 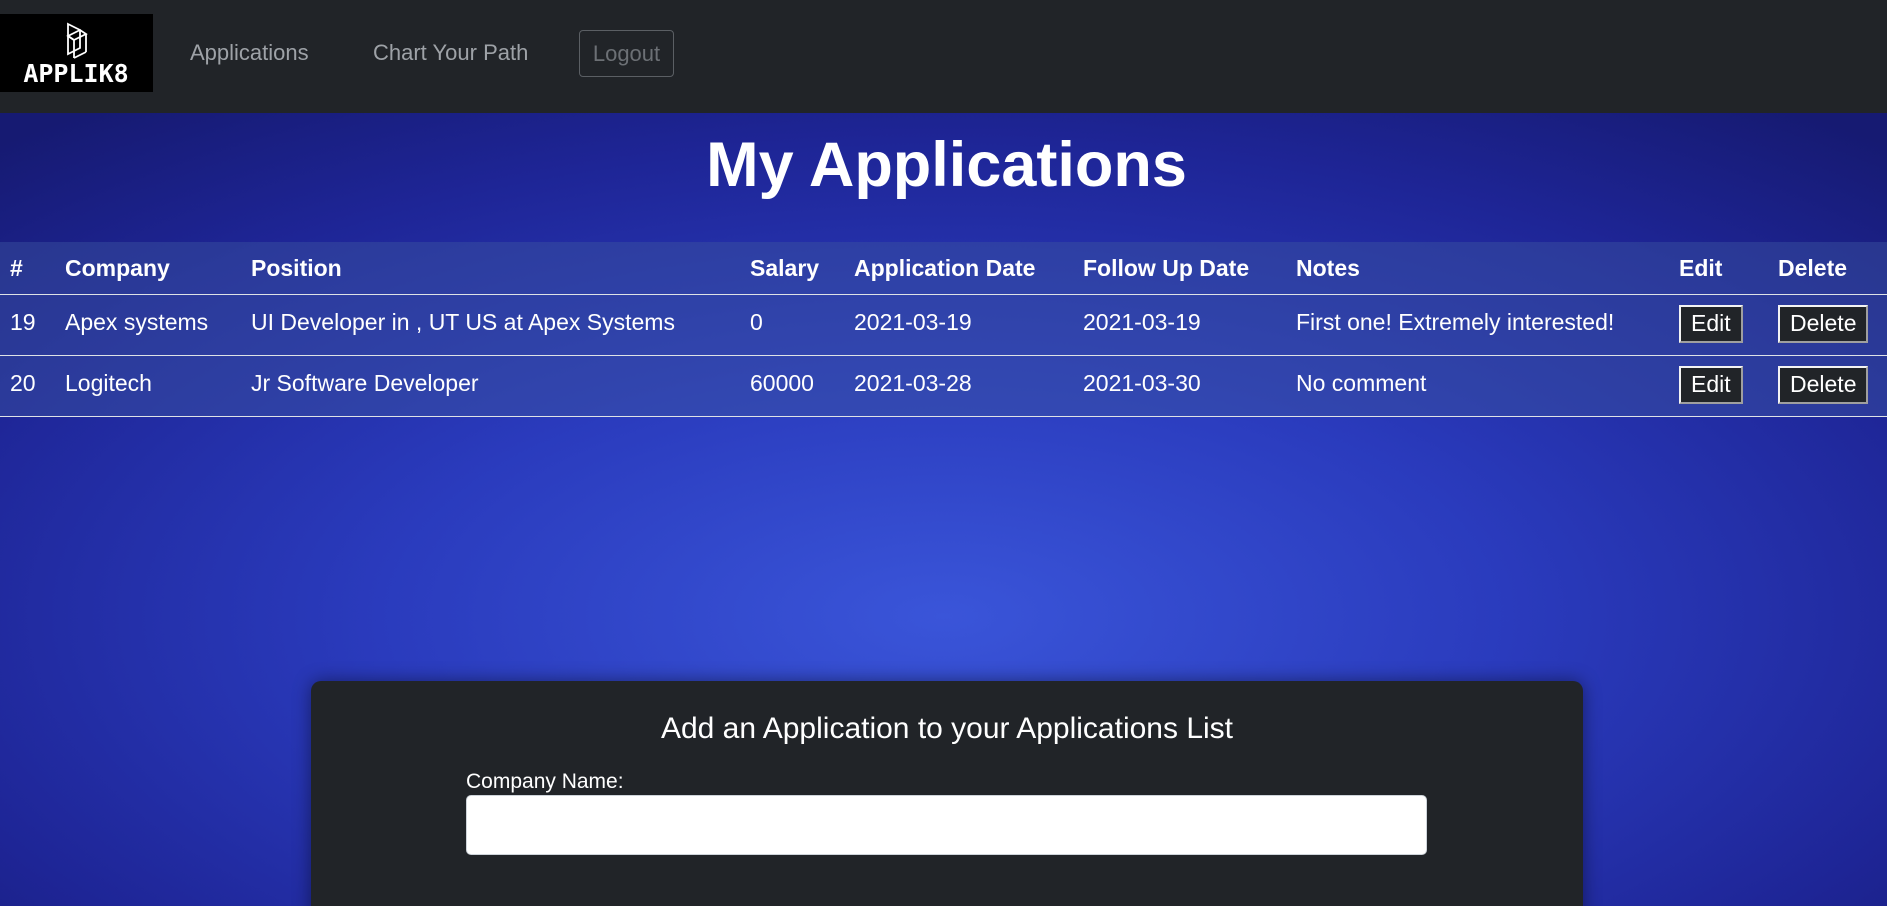 I want to click on header-delete: Delete, so click(x=1827, y=268).